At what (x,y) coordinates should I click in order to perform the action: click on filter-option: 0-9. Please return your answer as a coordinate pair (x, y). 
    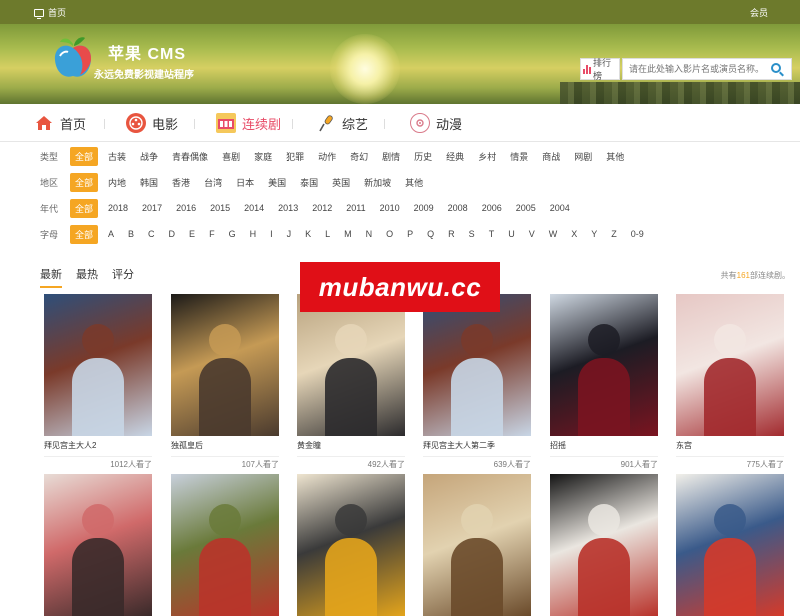
    Looking at the image, I should click on (637, 234).